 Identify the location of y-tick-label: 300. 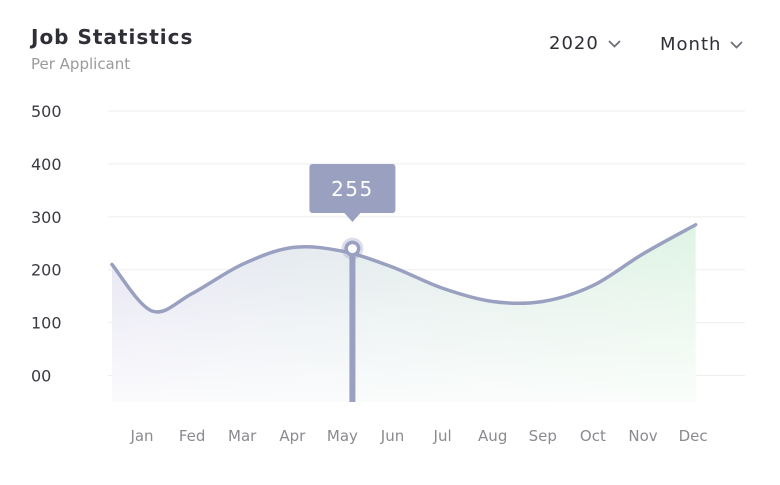
(46, 217).